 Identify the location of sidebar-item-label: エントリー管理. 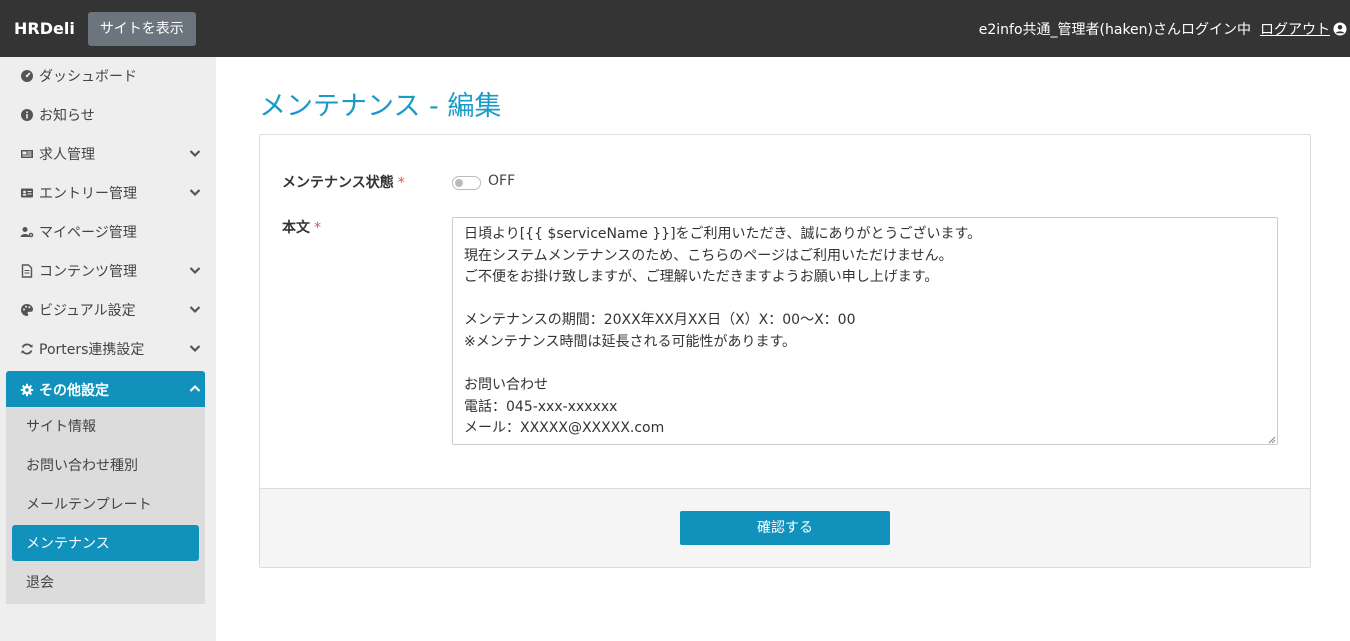
(88, 193).